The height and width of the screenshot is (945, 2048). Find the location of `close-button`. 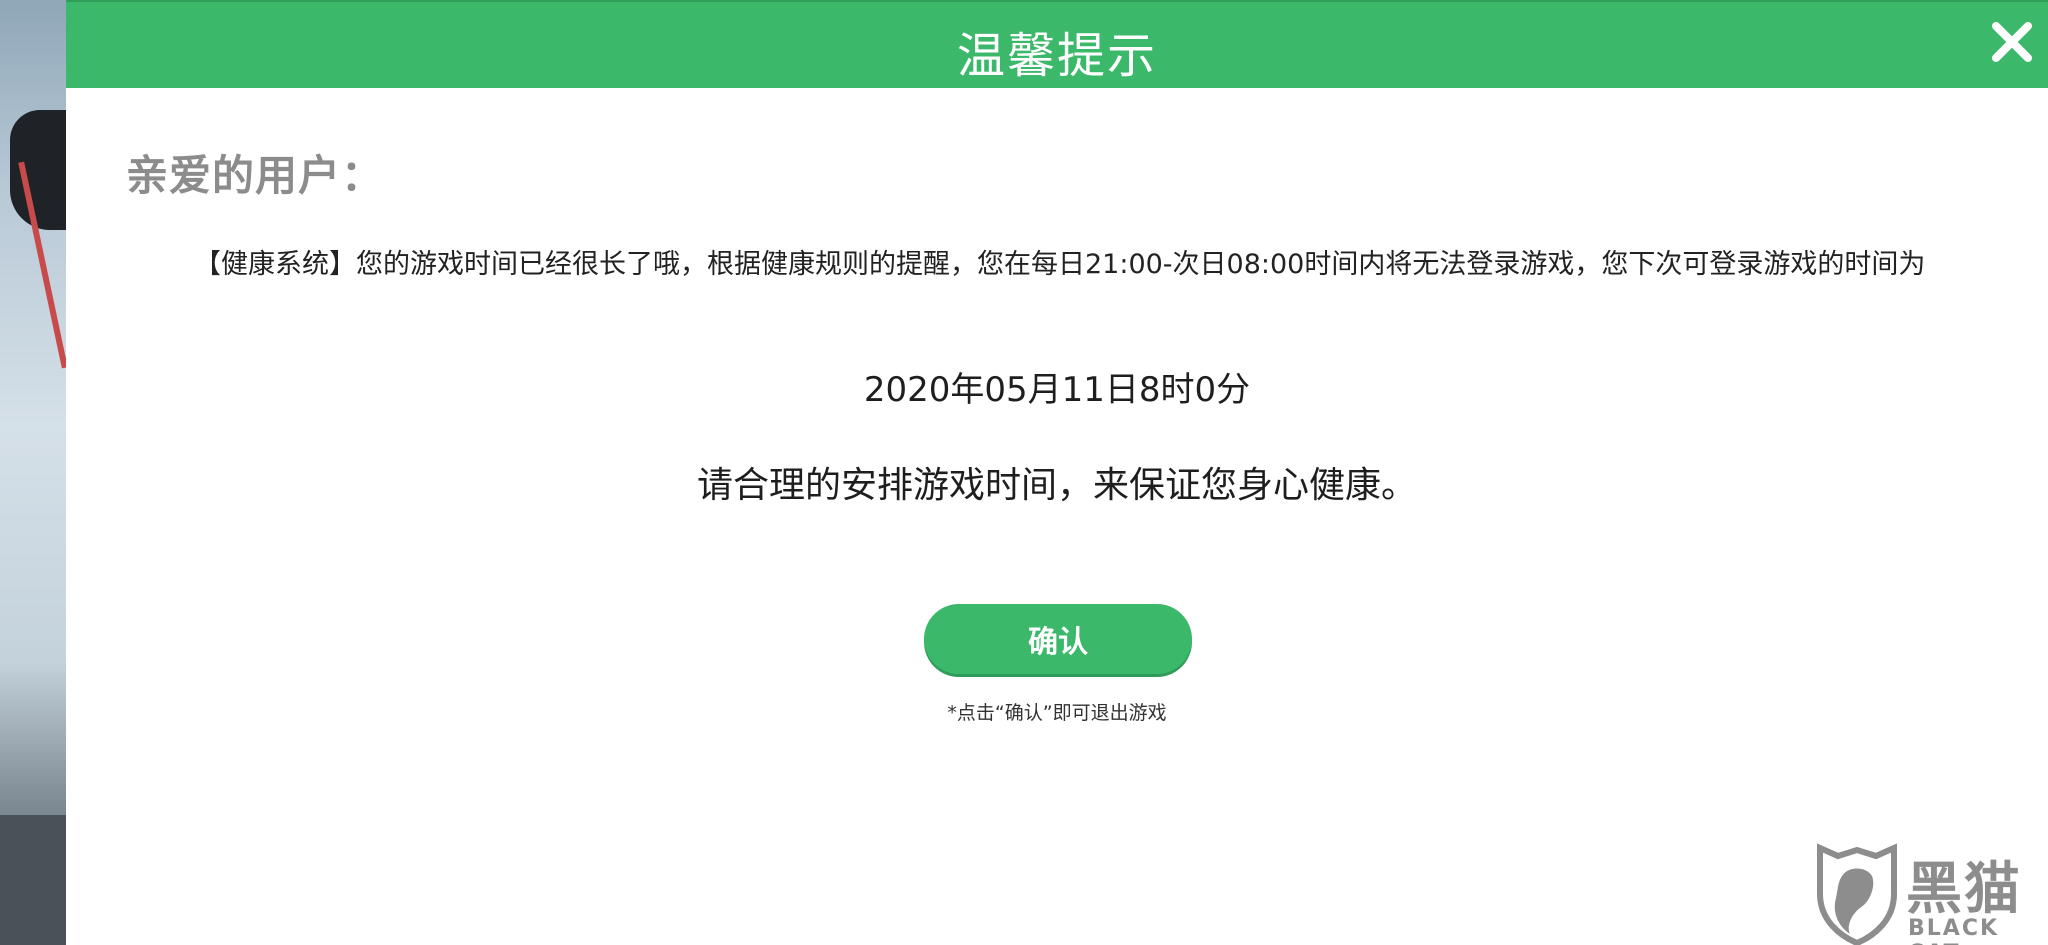

close-button is located at coordinates (2012, 42).